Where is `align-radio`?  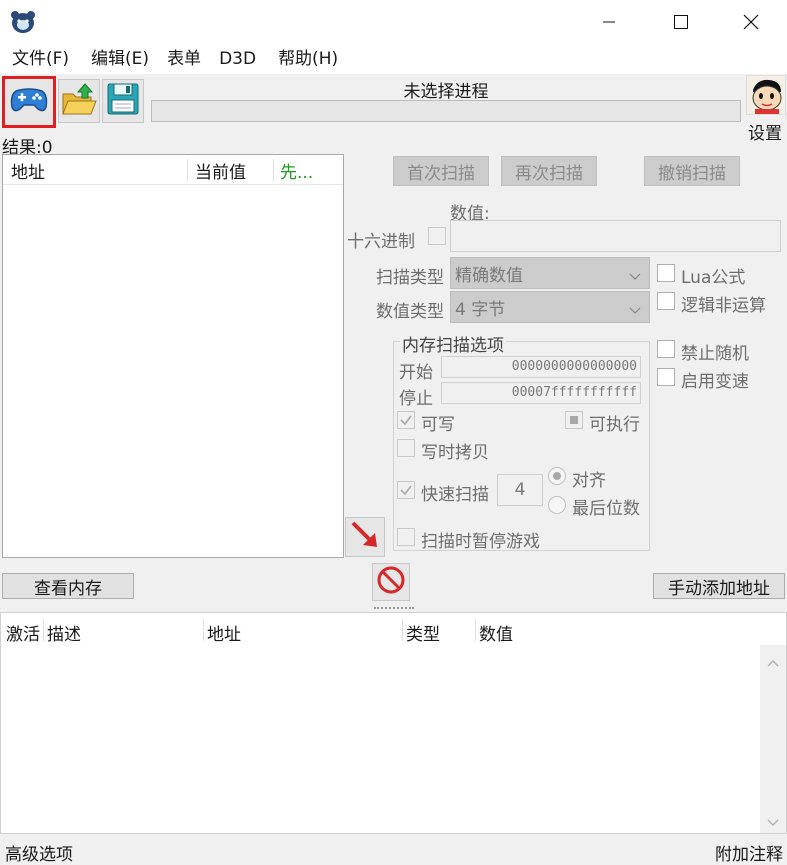
align-radio is located at coordinates (557, 476).